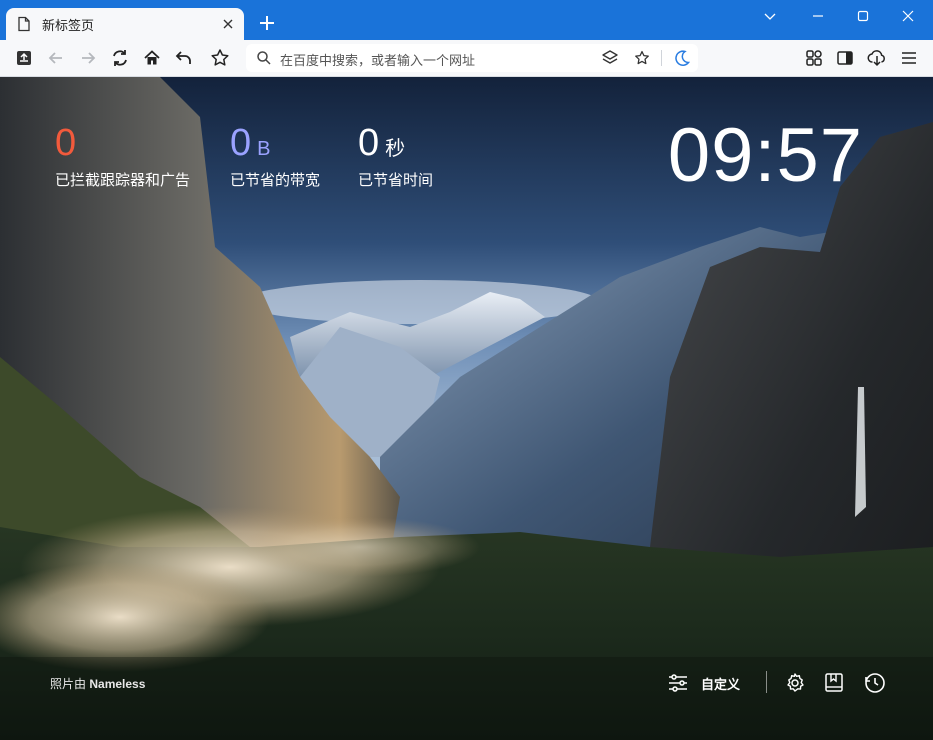 The width and height of the screenshot is (933, 740). I want to click on close-window-button, so click(908, 16).